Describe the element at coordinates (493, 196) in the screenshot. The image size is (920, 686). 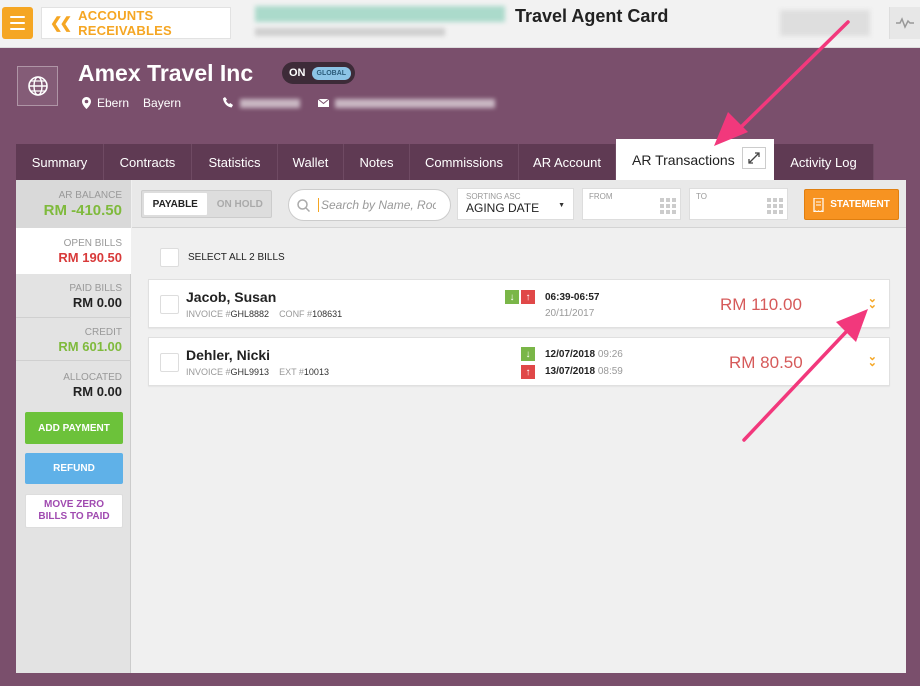
I see `sort-label: SORTING ASC` at that location.